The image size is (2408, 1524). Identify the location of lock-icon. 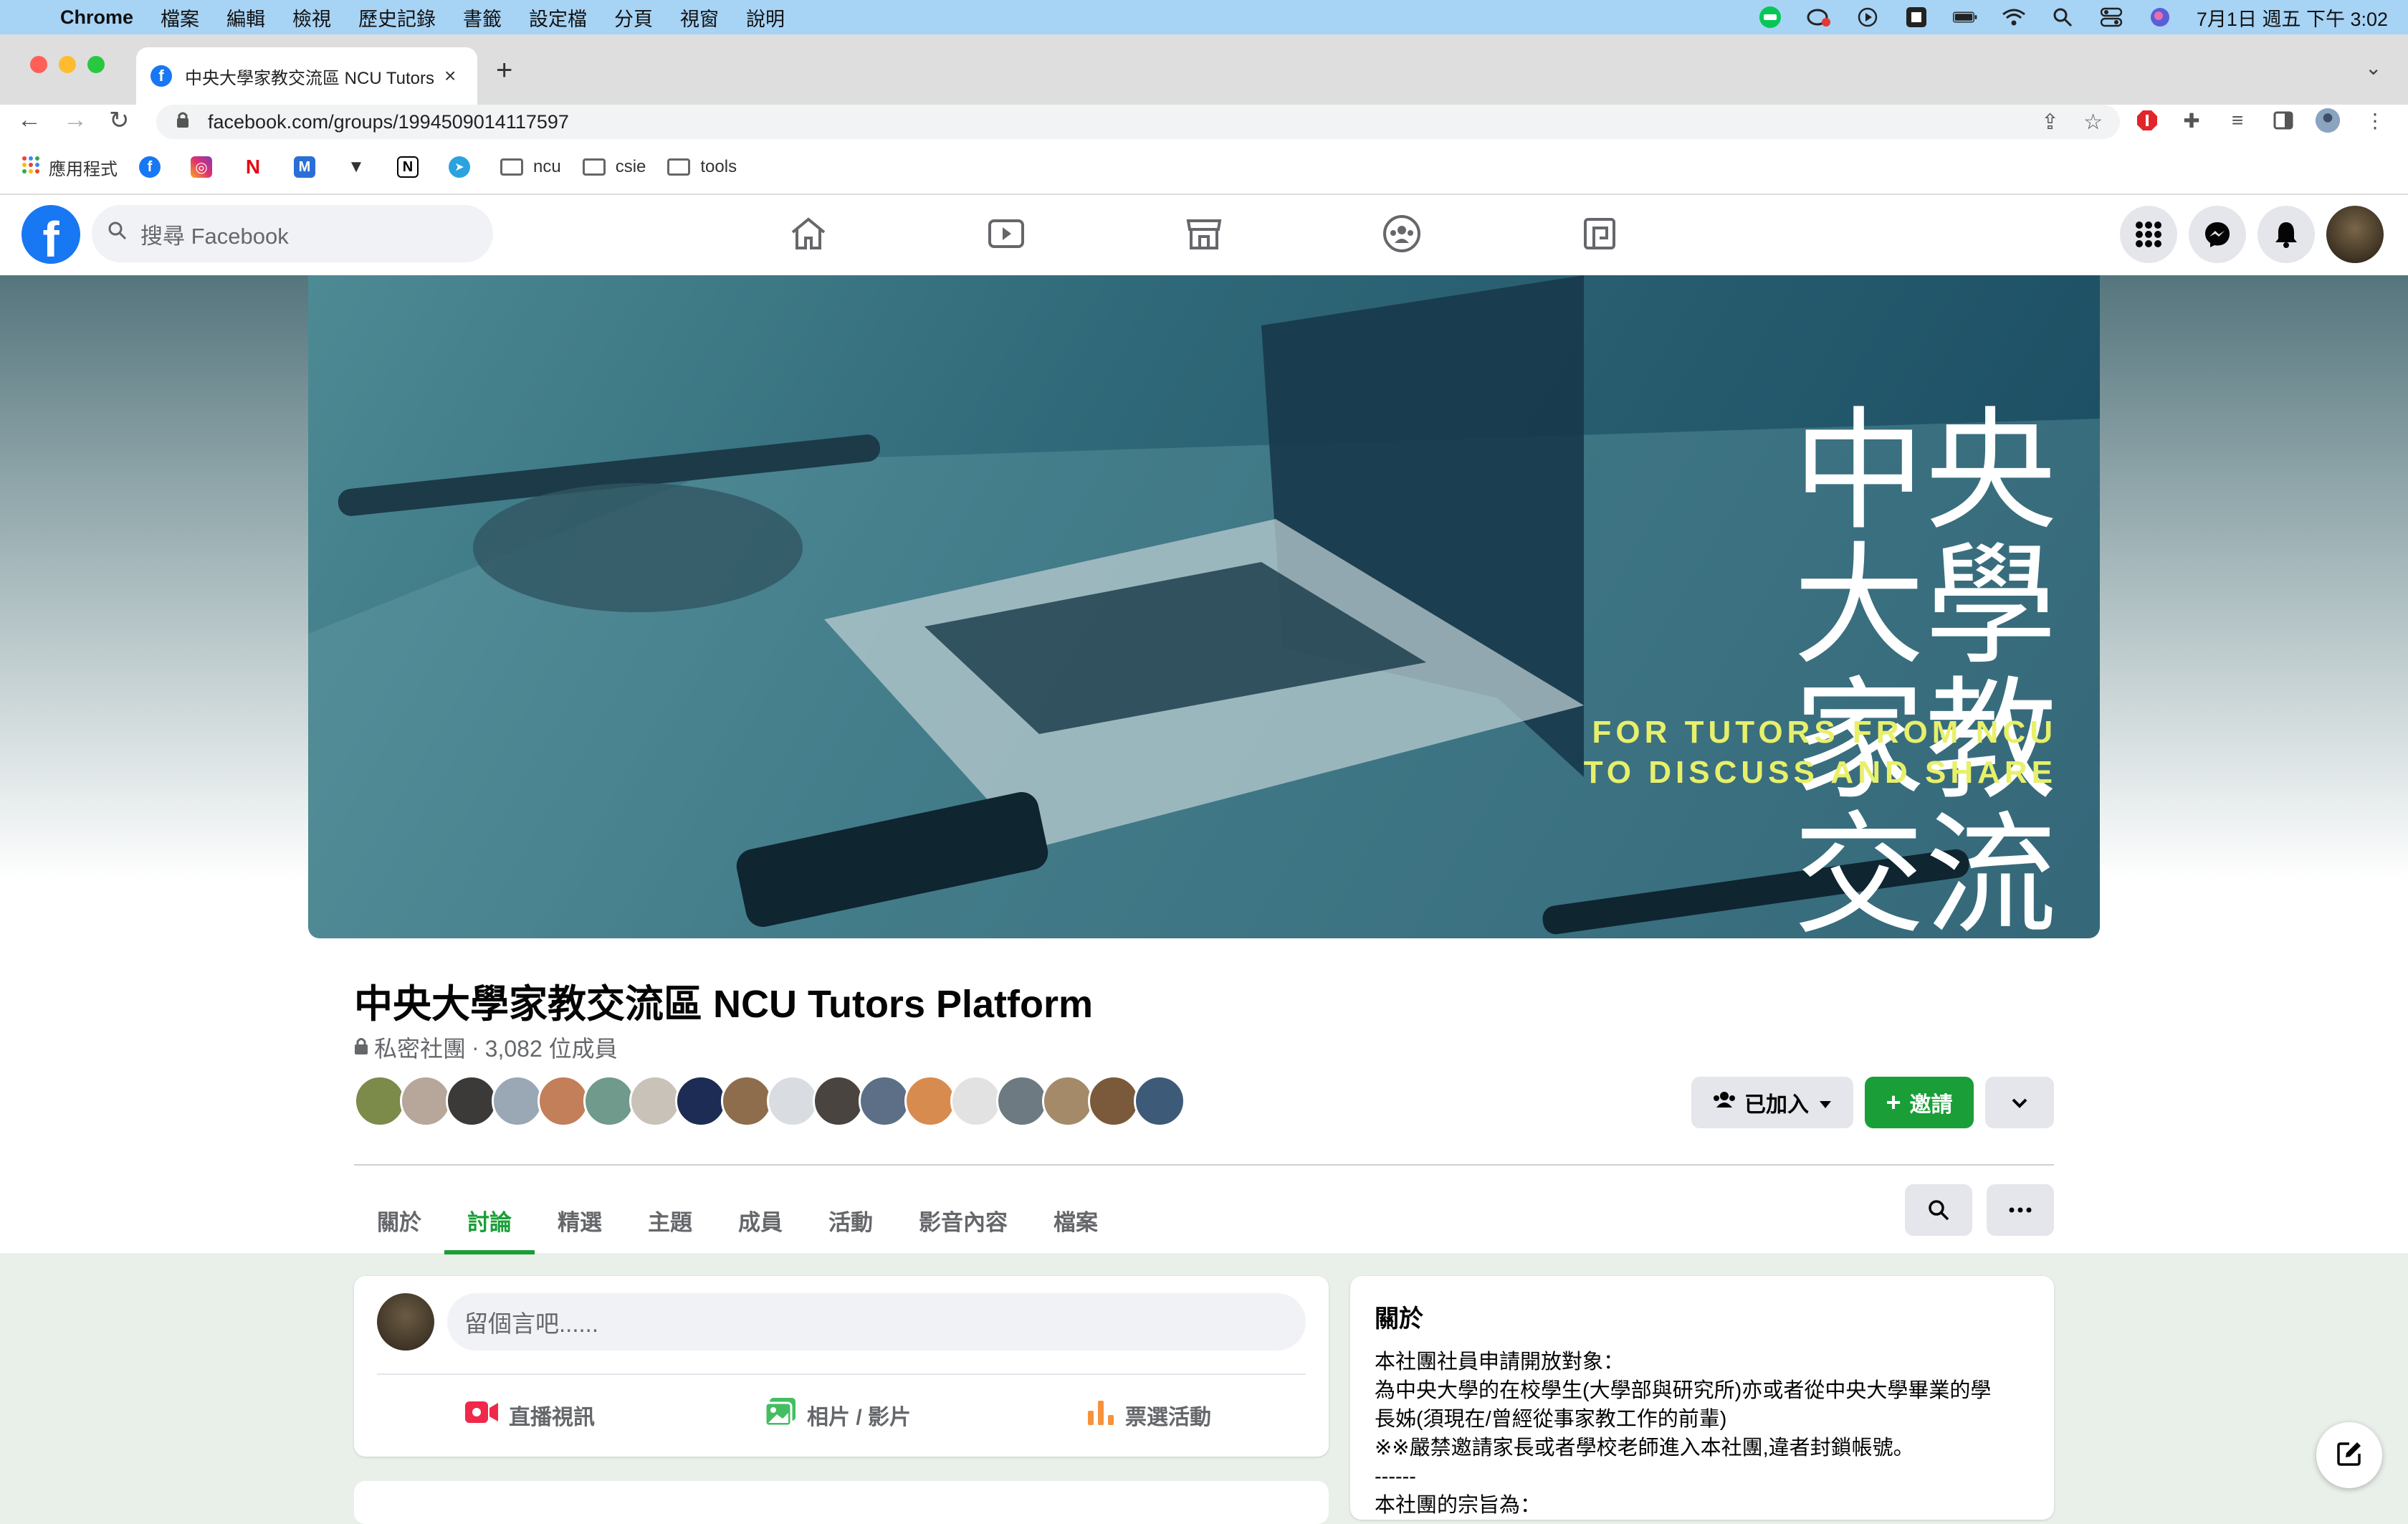
(182, 122).